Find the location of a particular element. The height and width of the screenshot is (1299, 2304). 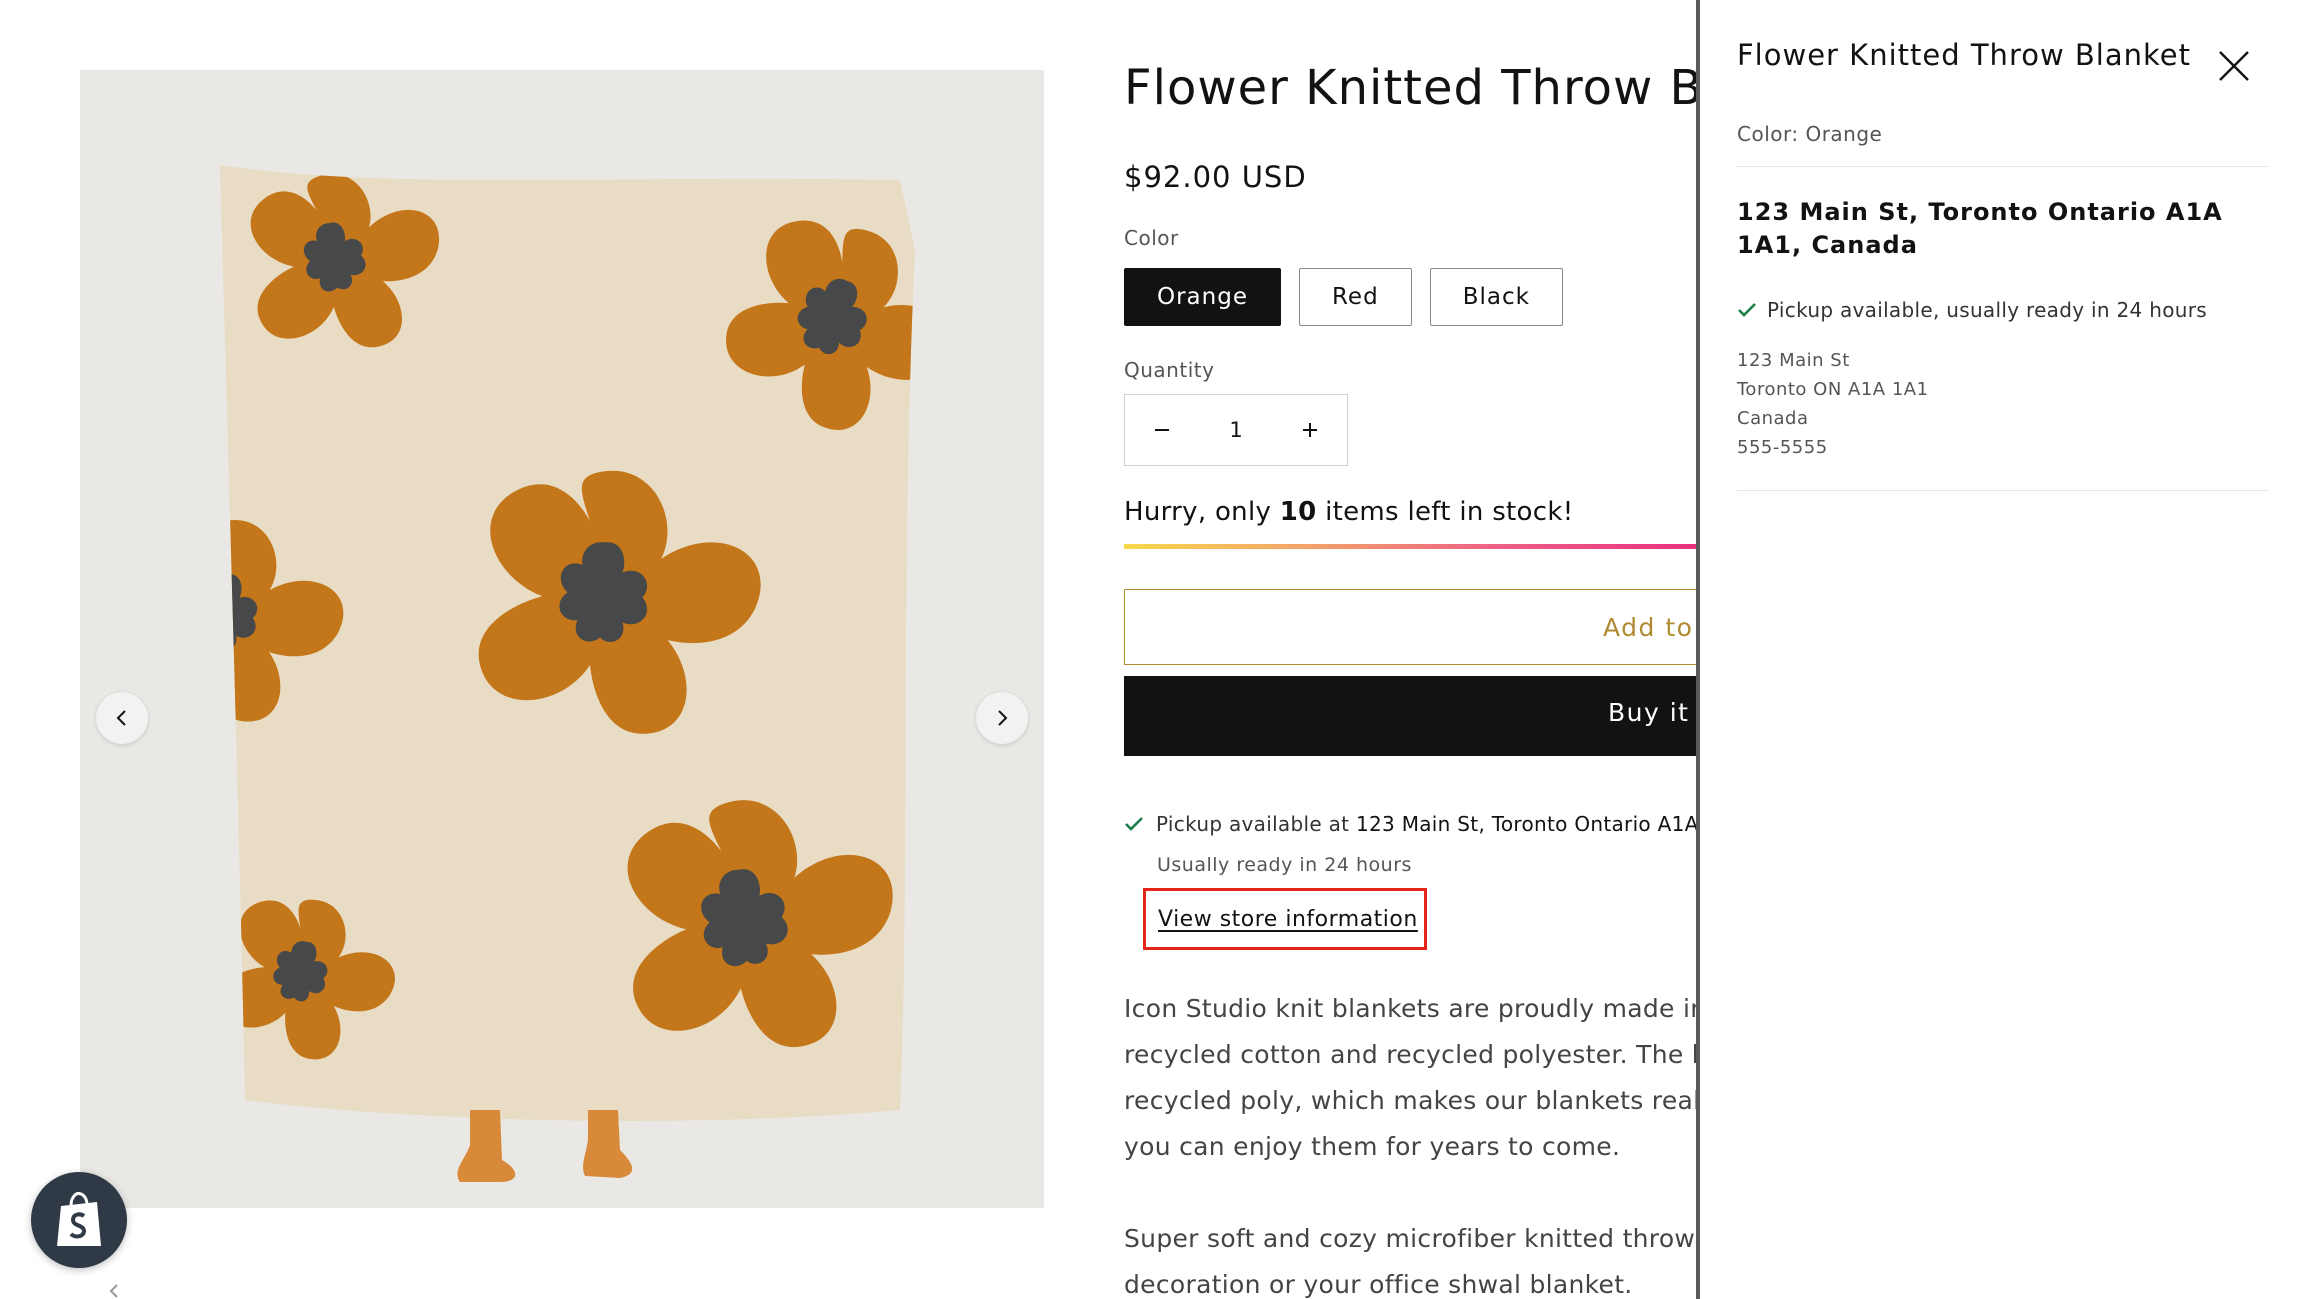

color-option-black: Black is located at coordinates (1496, 297).